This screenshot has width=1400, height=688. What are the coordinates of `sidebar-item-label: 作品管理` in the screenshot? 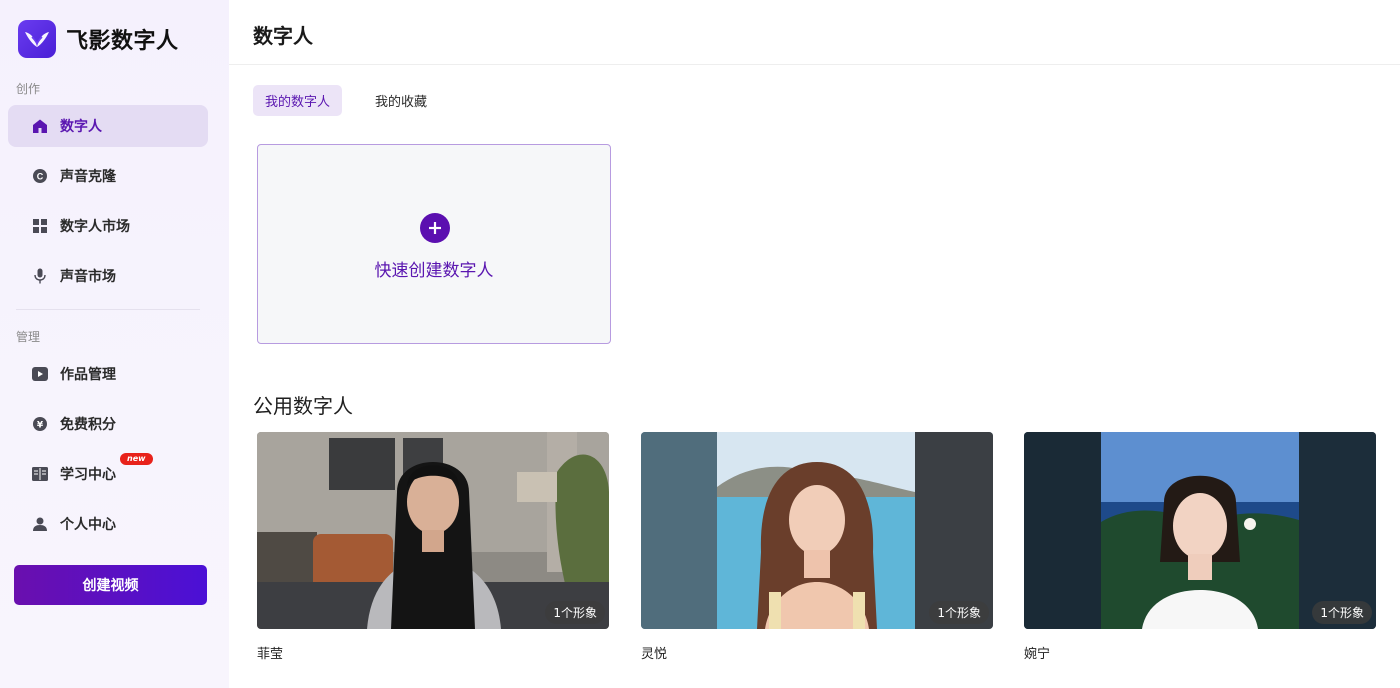 It's located at (88, 375).